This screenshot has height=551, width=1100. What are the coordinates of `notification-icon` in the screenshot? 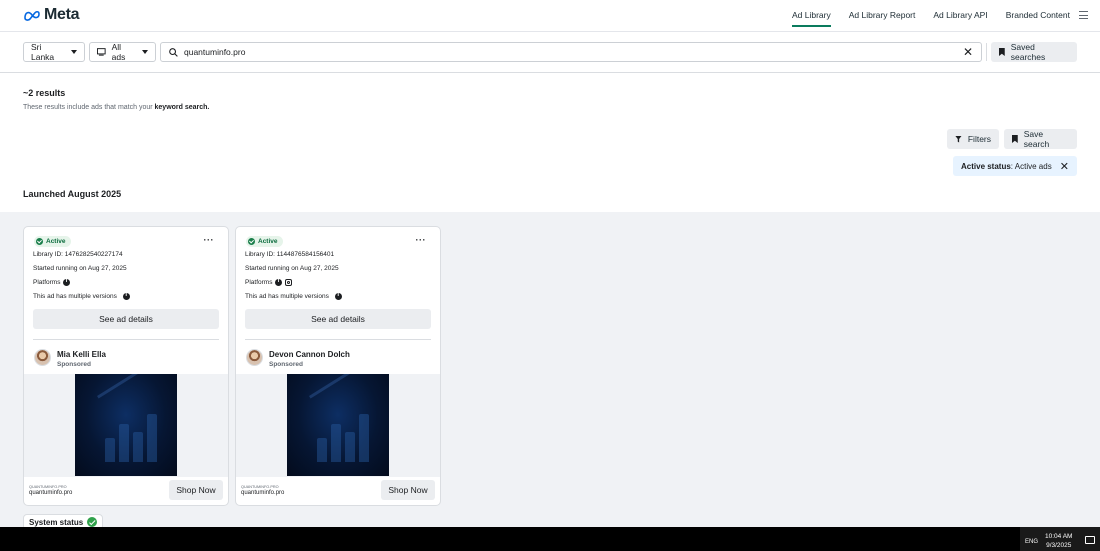 It's located at (1090, 540).